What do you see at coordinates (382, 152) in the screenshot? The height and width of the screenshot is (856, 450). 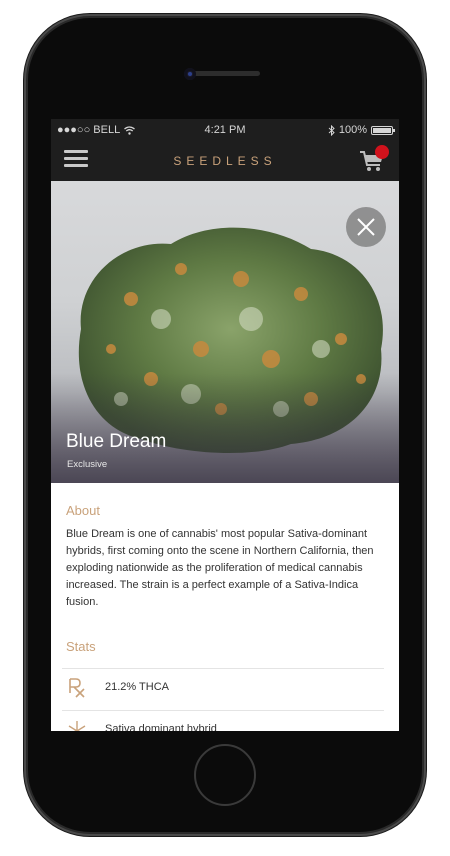 I see `cart-badge` at bounding box center [382, 152].